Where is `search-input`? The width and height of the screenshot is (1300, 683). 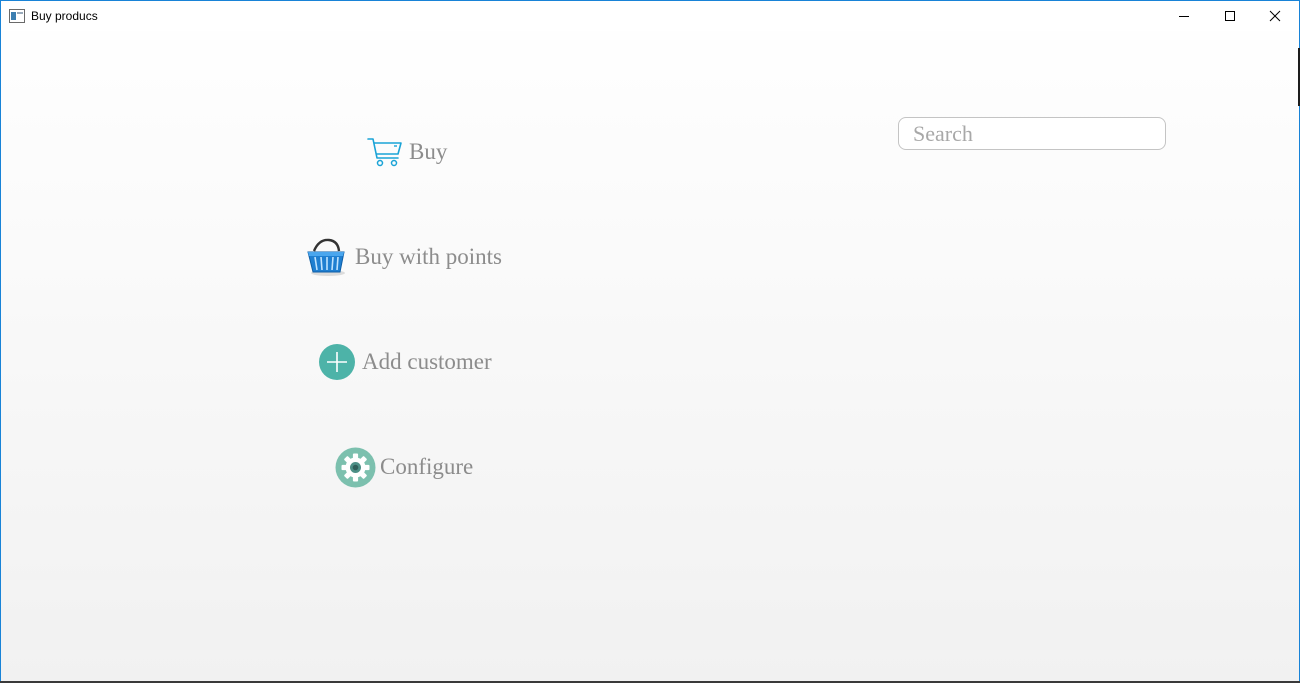 search-input is located at coordinates (1032, 133).